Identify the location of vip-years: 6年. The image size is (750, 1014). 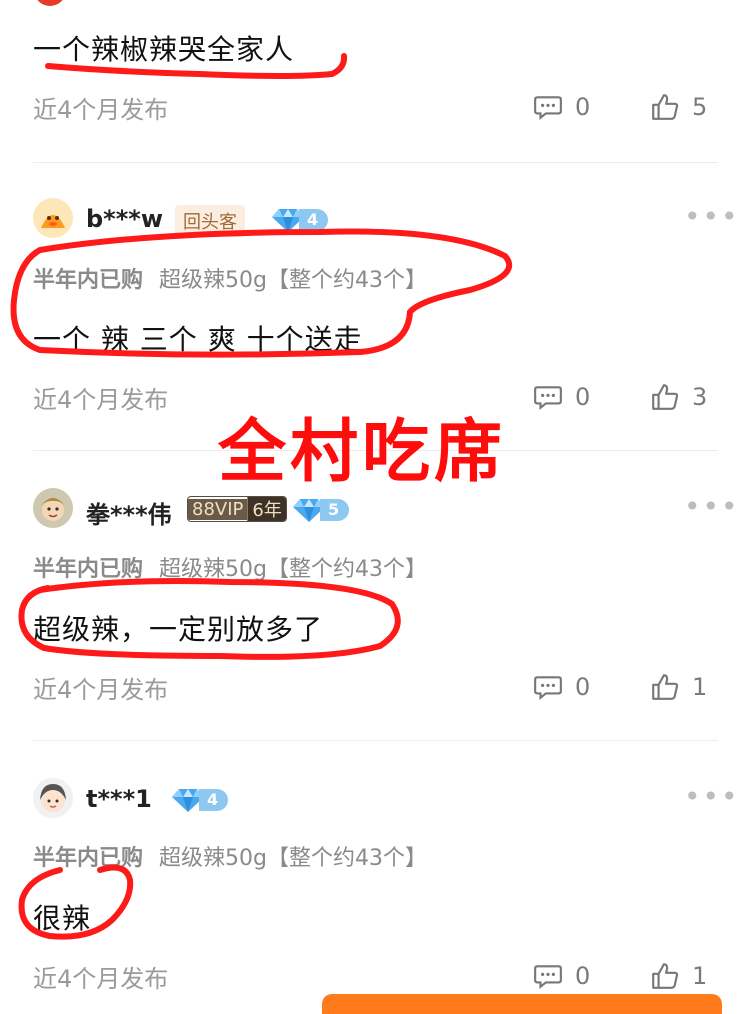
(266, 509).